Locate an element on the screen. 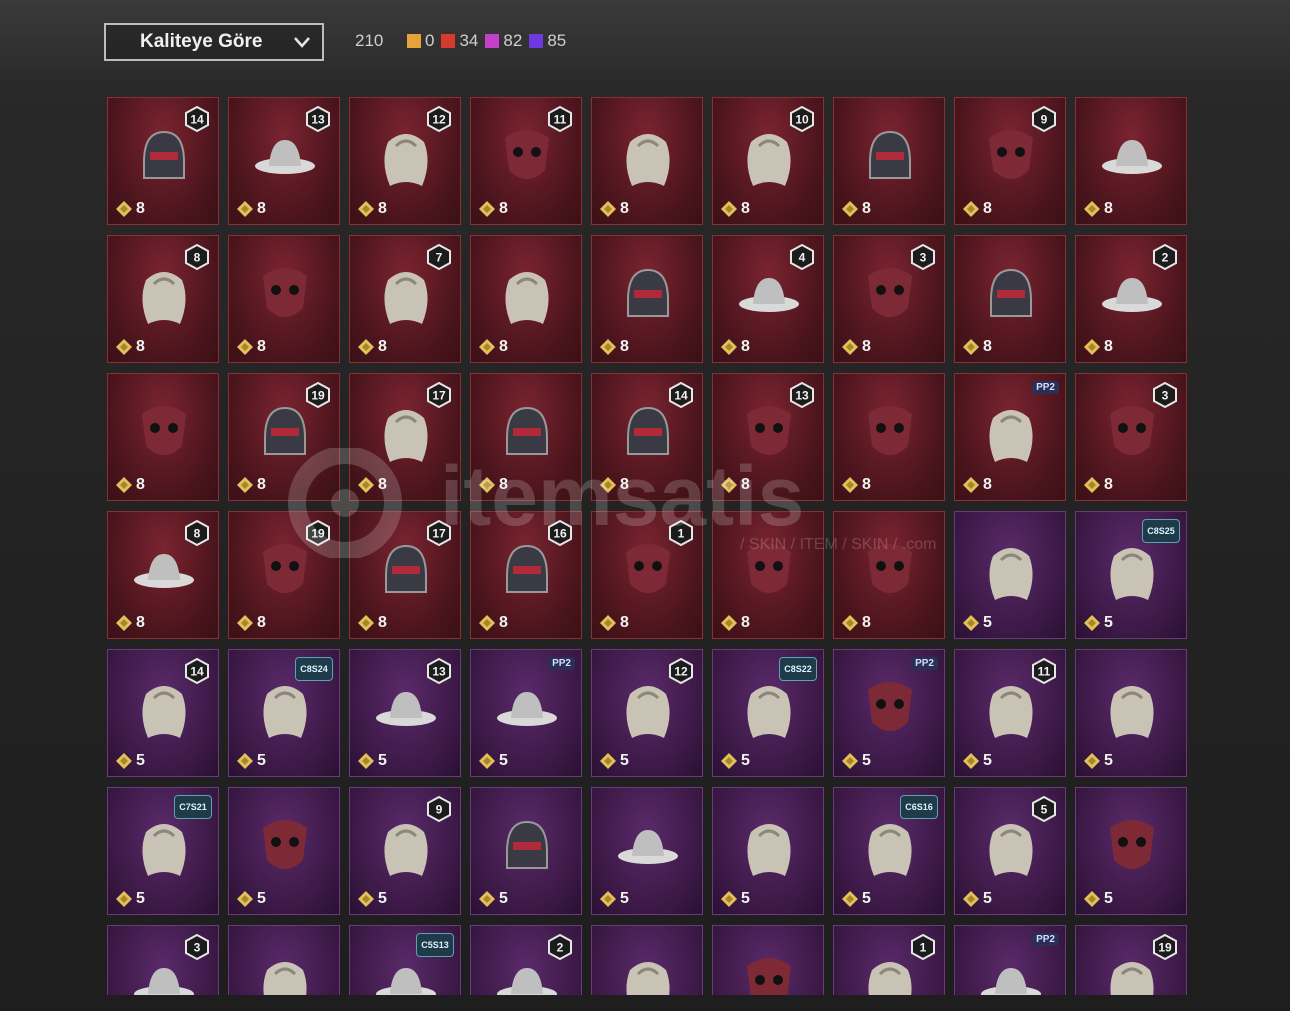 Image resolution: width=1290 pixels, height=1011 pixels. item-tile: 12 5 is located at coordinates (647, 713).